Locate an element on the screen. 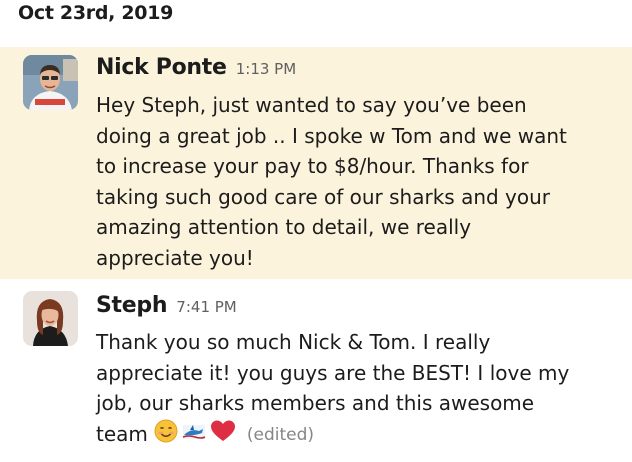 The height and width of the screenshot is (462, 632). message-line: Thank you so much Nick & Tom. I really is located at coordinates (293, 342).